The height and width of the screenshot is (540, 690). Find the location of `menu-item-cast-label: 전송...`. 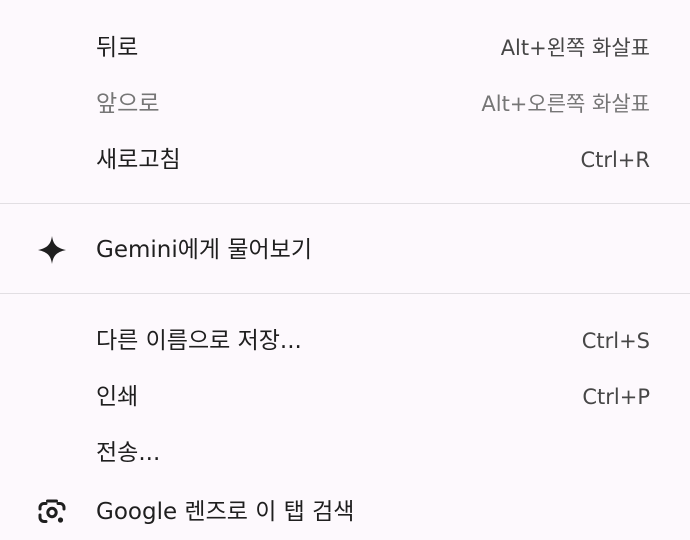

menu-item-cast-label: 전송... is located at coordinates (128, 453).